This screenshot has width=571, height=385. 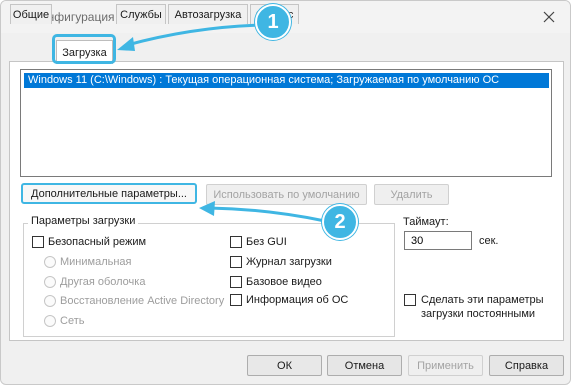 I want to click on network-radio: Сеть, so click(x=64, y=321).